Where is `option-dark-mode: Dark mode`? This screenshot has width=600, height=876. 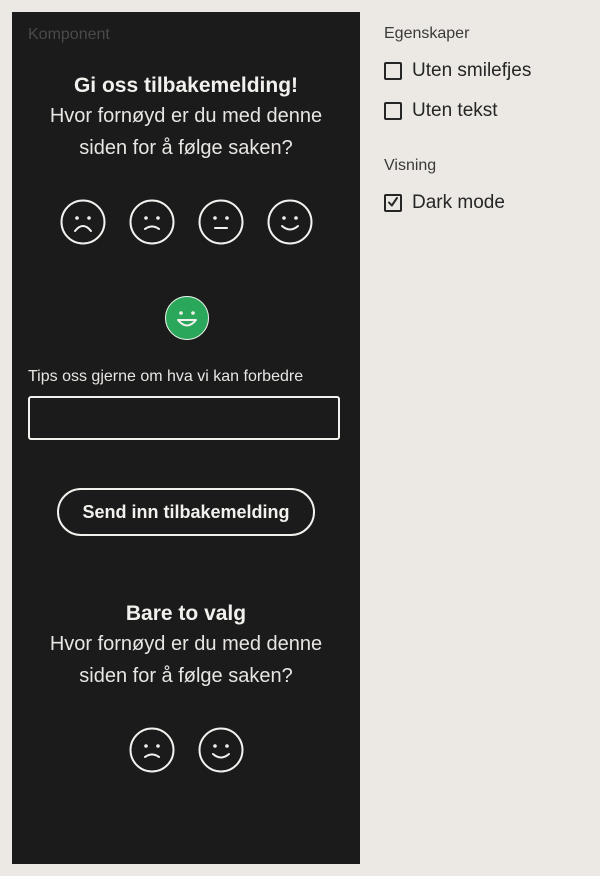
option-dark-mode: Dark mode is located at coordinates (444, 203).